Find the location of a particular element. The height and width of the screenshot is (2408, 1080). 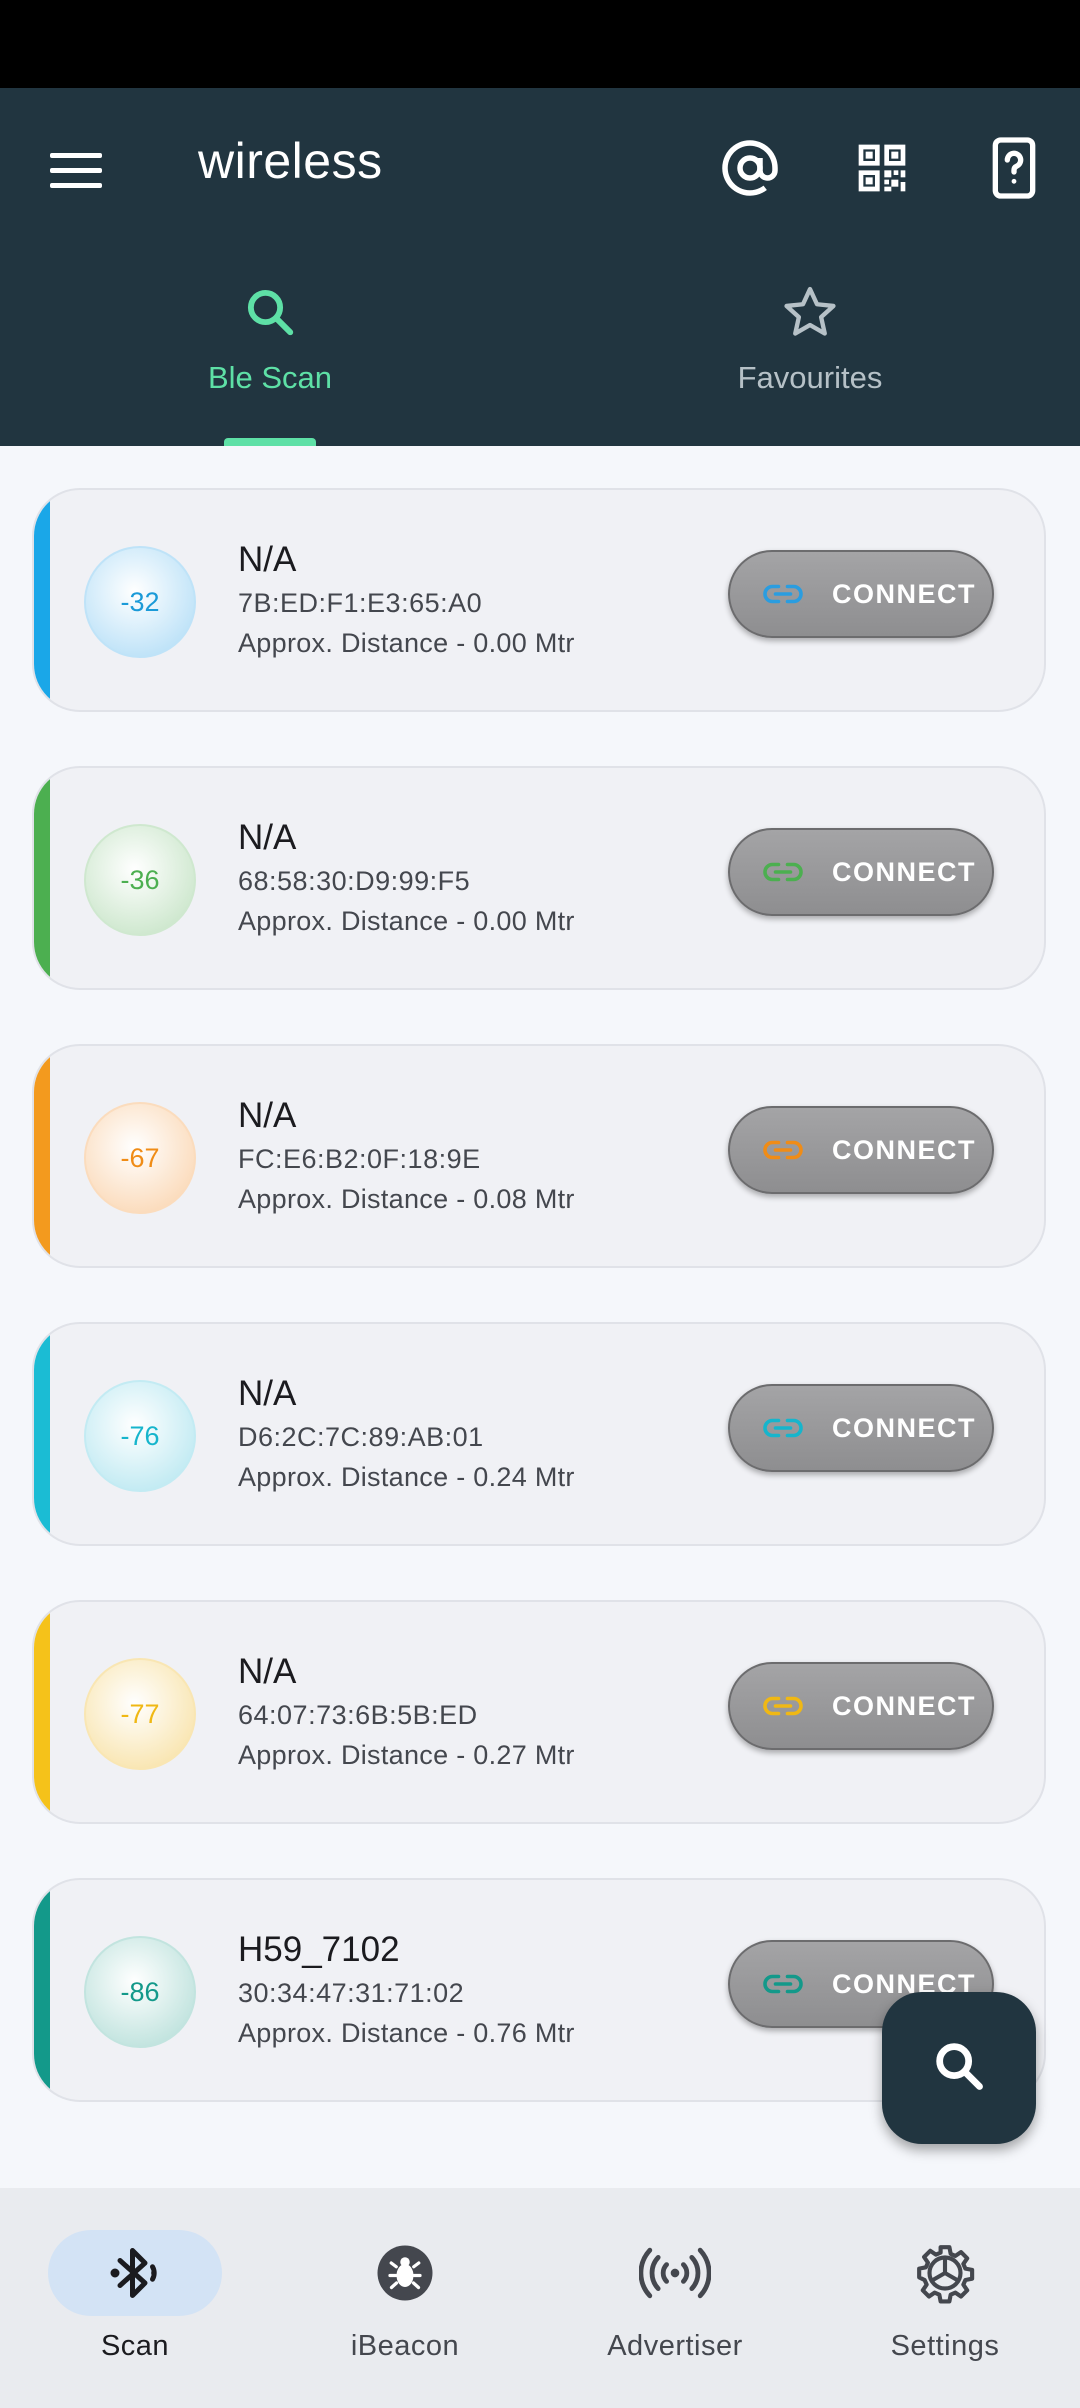

device-distance: Approx. Distance - 0.24 Mtr is located at coordinates (406, 1477).